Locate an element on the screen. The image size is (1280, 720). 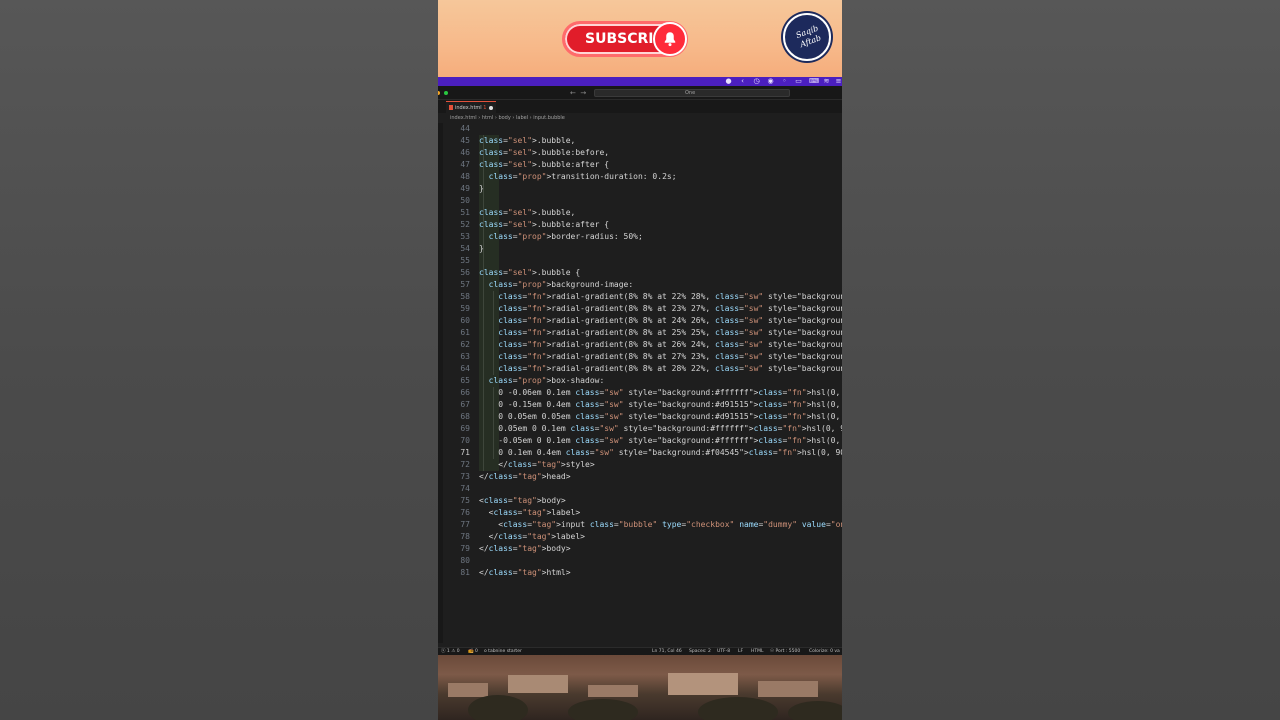
code-line: </class="tag">style> is located at coordinates (536, 465).